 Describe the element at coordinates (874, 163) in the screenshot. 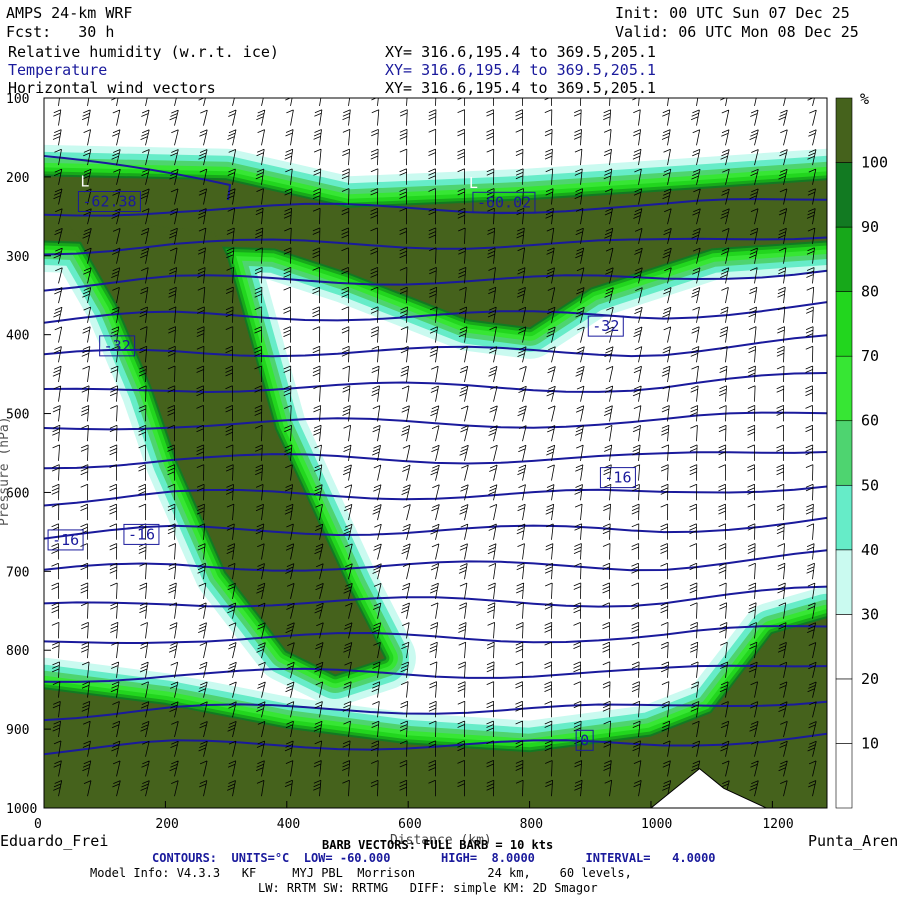

I see `colorbar-tick-label: 100` at that location.